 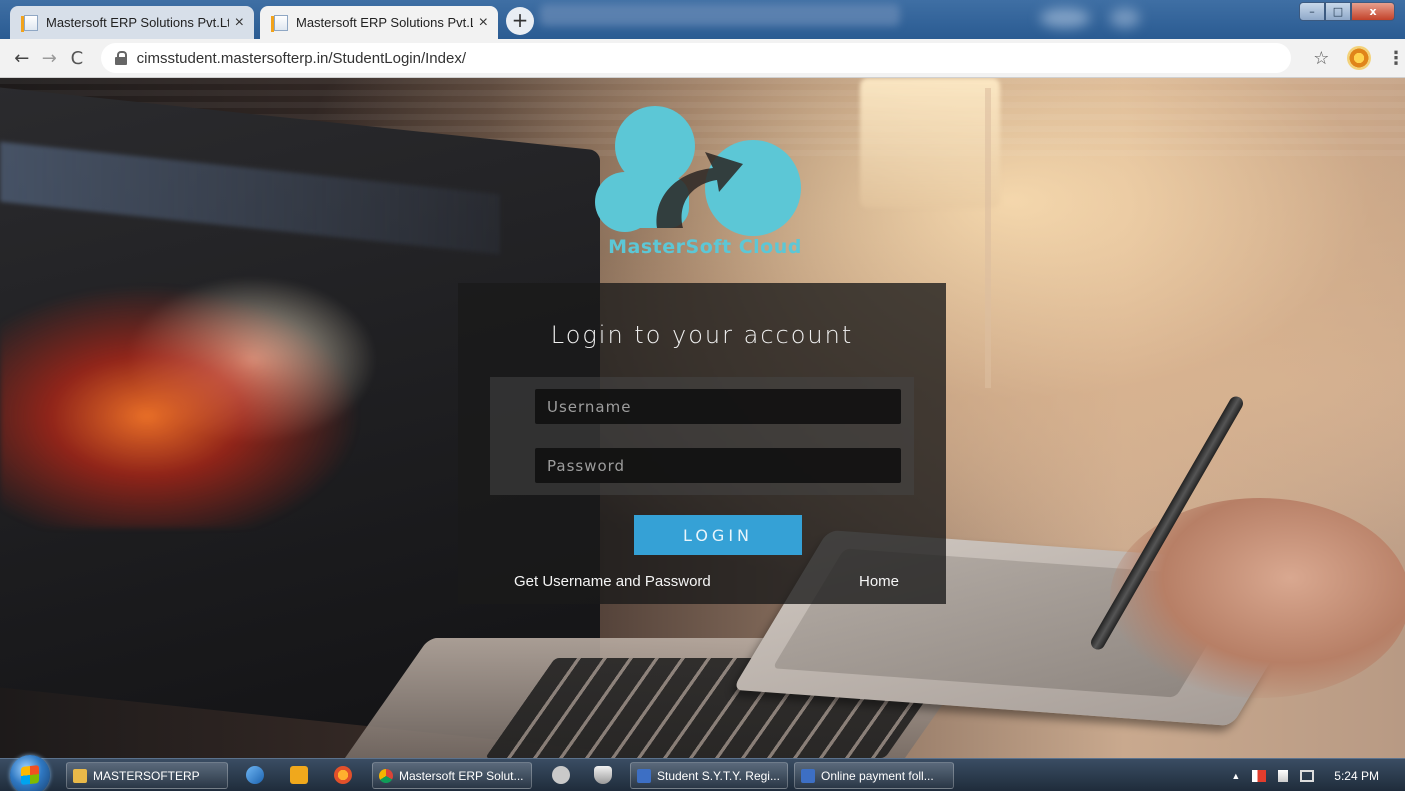 What do you see at coordinates (705, 247) in the screenshot?
I see `logo-text: MasterSoft Cloud` at bounding box center [705, 247].